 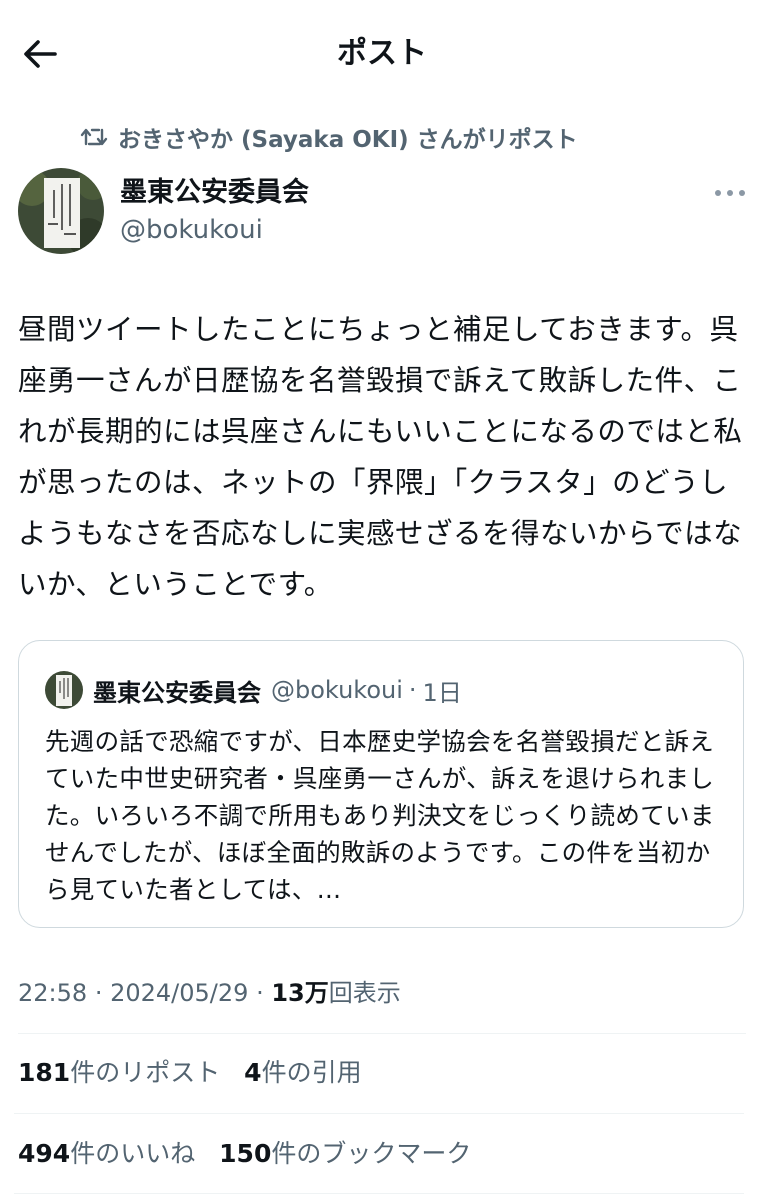 I want to click on author-name: 墨東公安委員会, so click(x=214, y=193).